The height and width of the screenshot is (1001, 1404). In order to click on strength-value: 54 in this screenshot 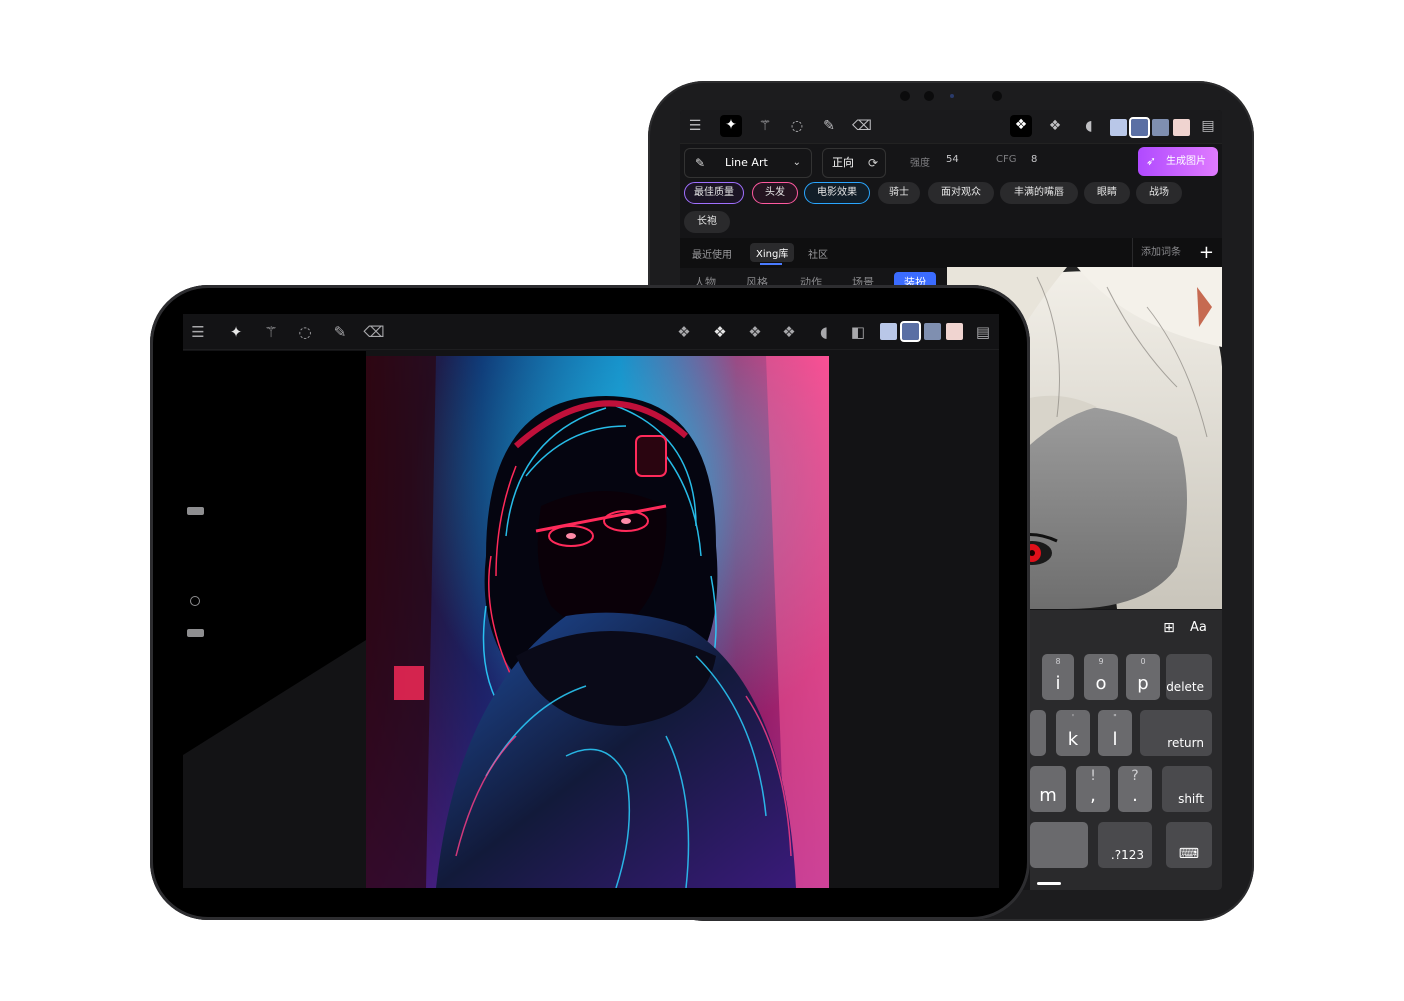, I will do `click(952, 159)`.